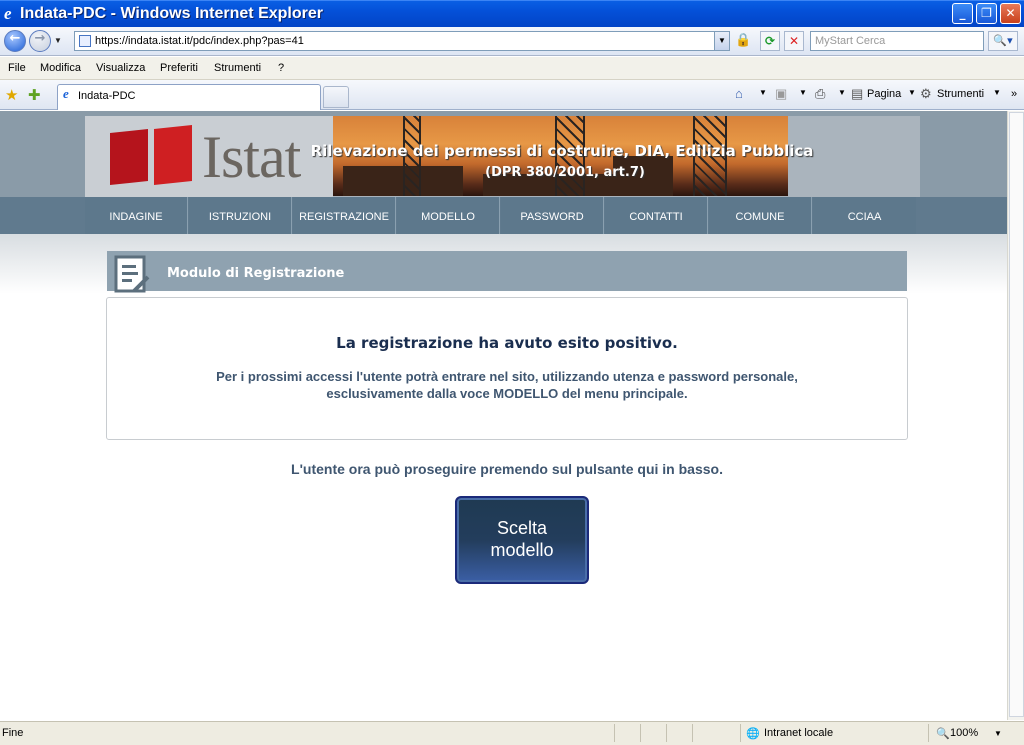 This screenshot has width=1024, height=745. Describe the element at coordinates (760, 215) in the screenshot. I see `nav-comune: COMUNE` at that location.